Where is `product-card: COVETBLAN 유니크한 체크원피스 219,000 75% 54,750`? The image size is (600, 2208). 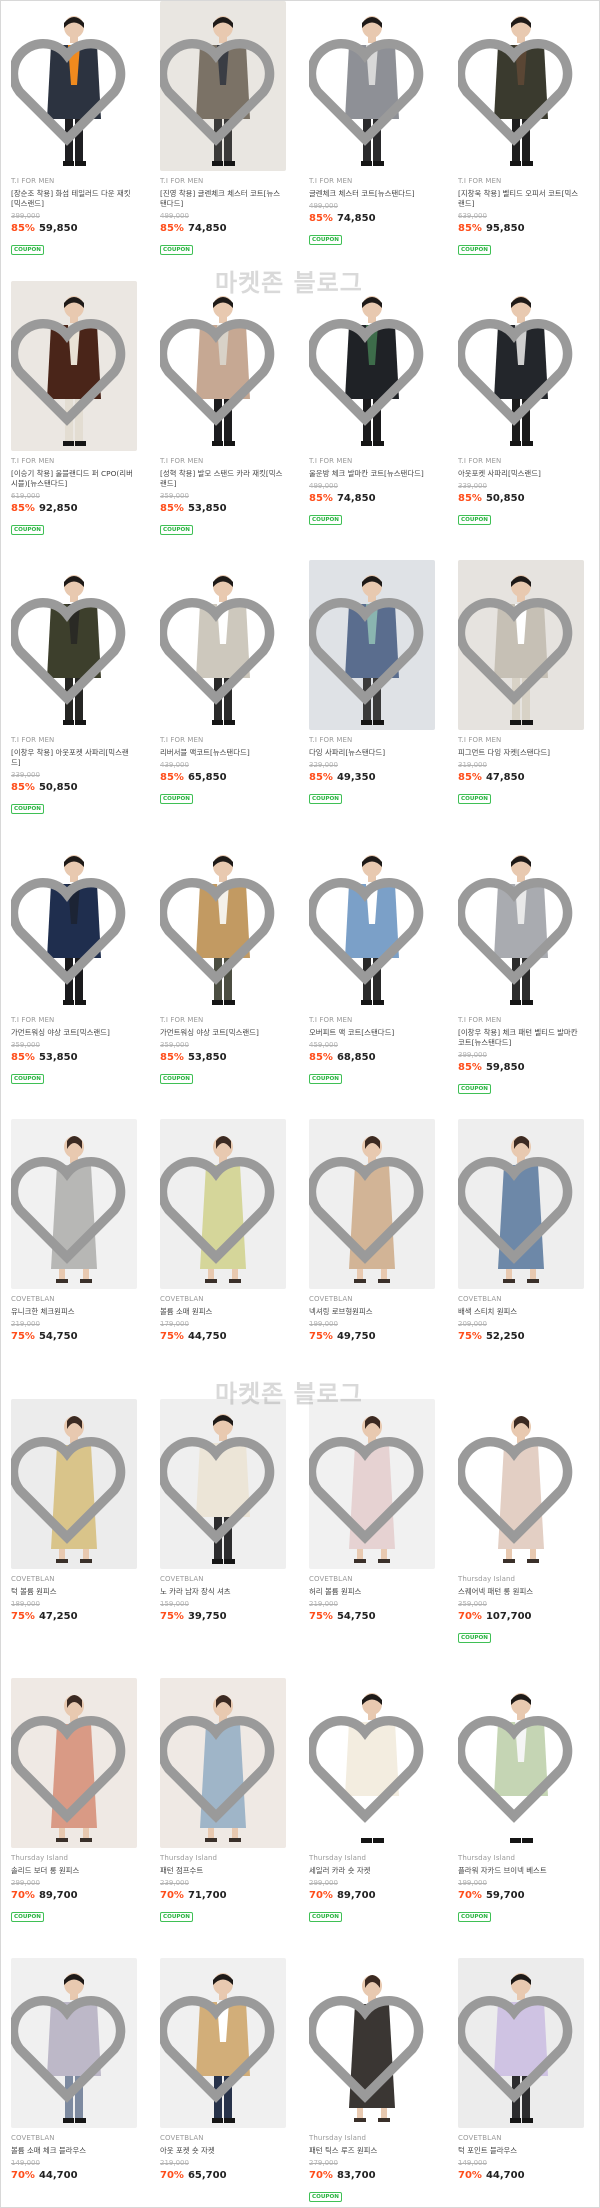 product-card: COVETBLAN 유니크한 체크원피스 219,000 75% 54,750 is located at coordinates (74, 1259).